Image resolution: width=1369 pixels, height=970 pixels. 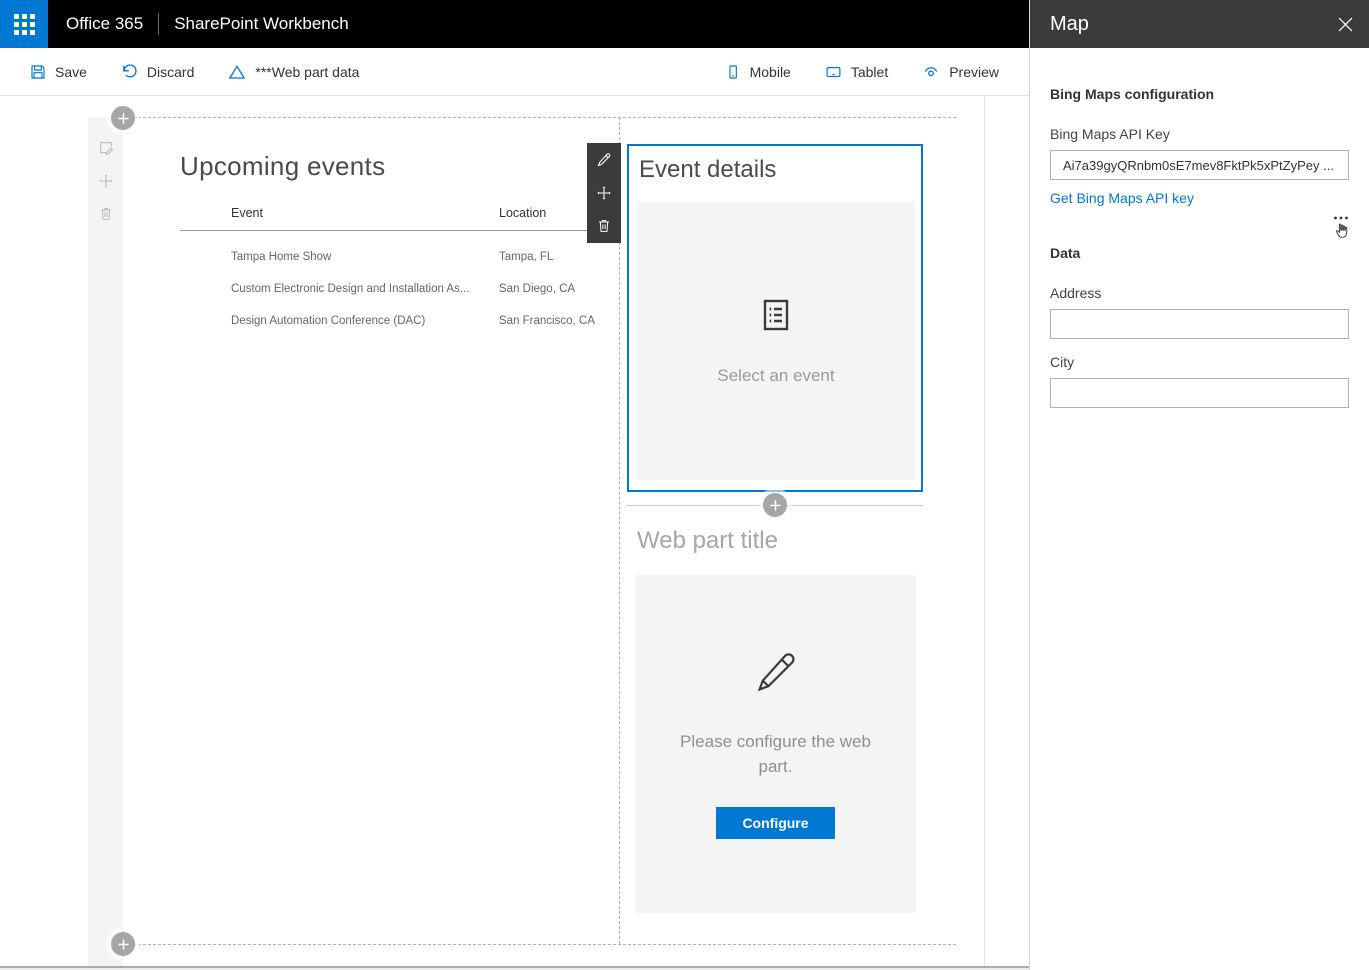 I want to click on tablet-icon, so click(x=833, y=71).